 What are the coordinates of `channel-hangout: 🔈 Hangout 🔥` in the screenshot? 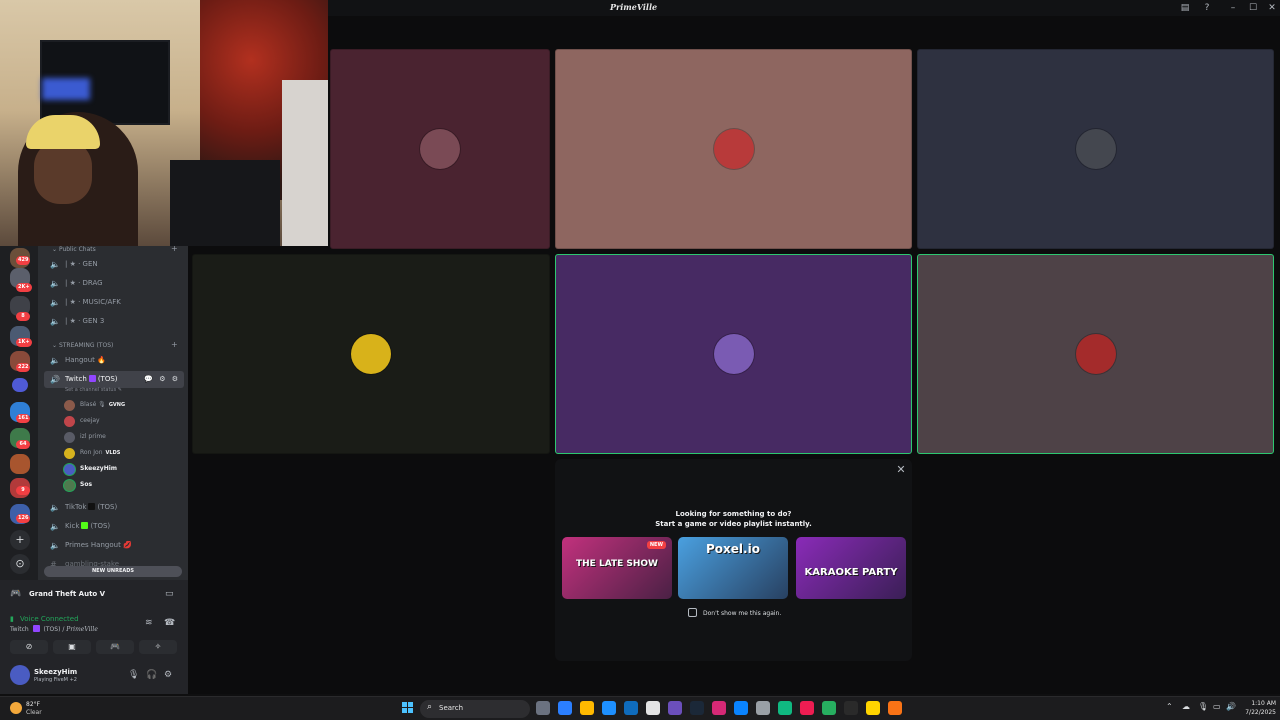 It's located at (114, 360).